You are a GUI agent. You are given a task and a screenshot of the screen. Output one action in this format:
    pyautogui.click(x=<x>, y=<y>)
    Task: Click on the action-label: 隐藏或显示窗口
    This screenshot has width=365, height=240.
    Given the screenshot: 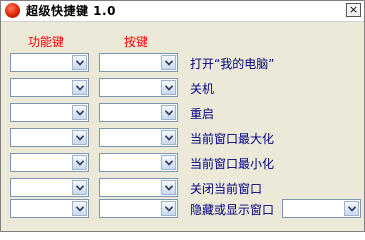 What is the action you would take?
    pyautogui.click(x=232, y=210)
    